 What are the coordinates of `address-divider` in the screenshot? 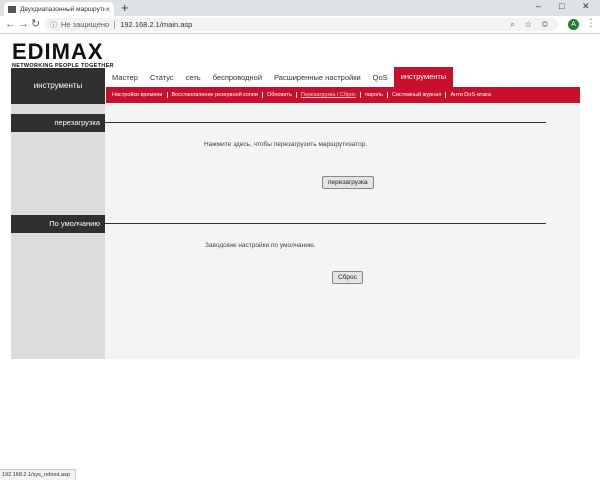 It's located at (115, 24).